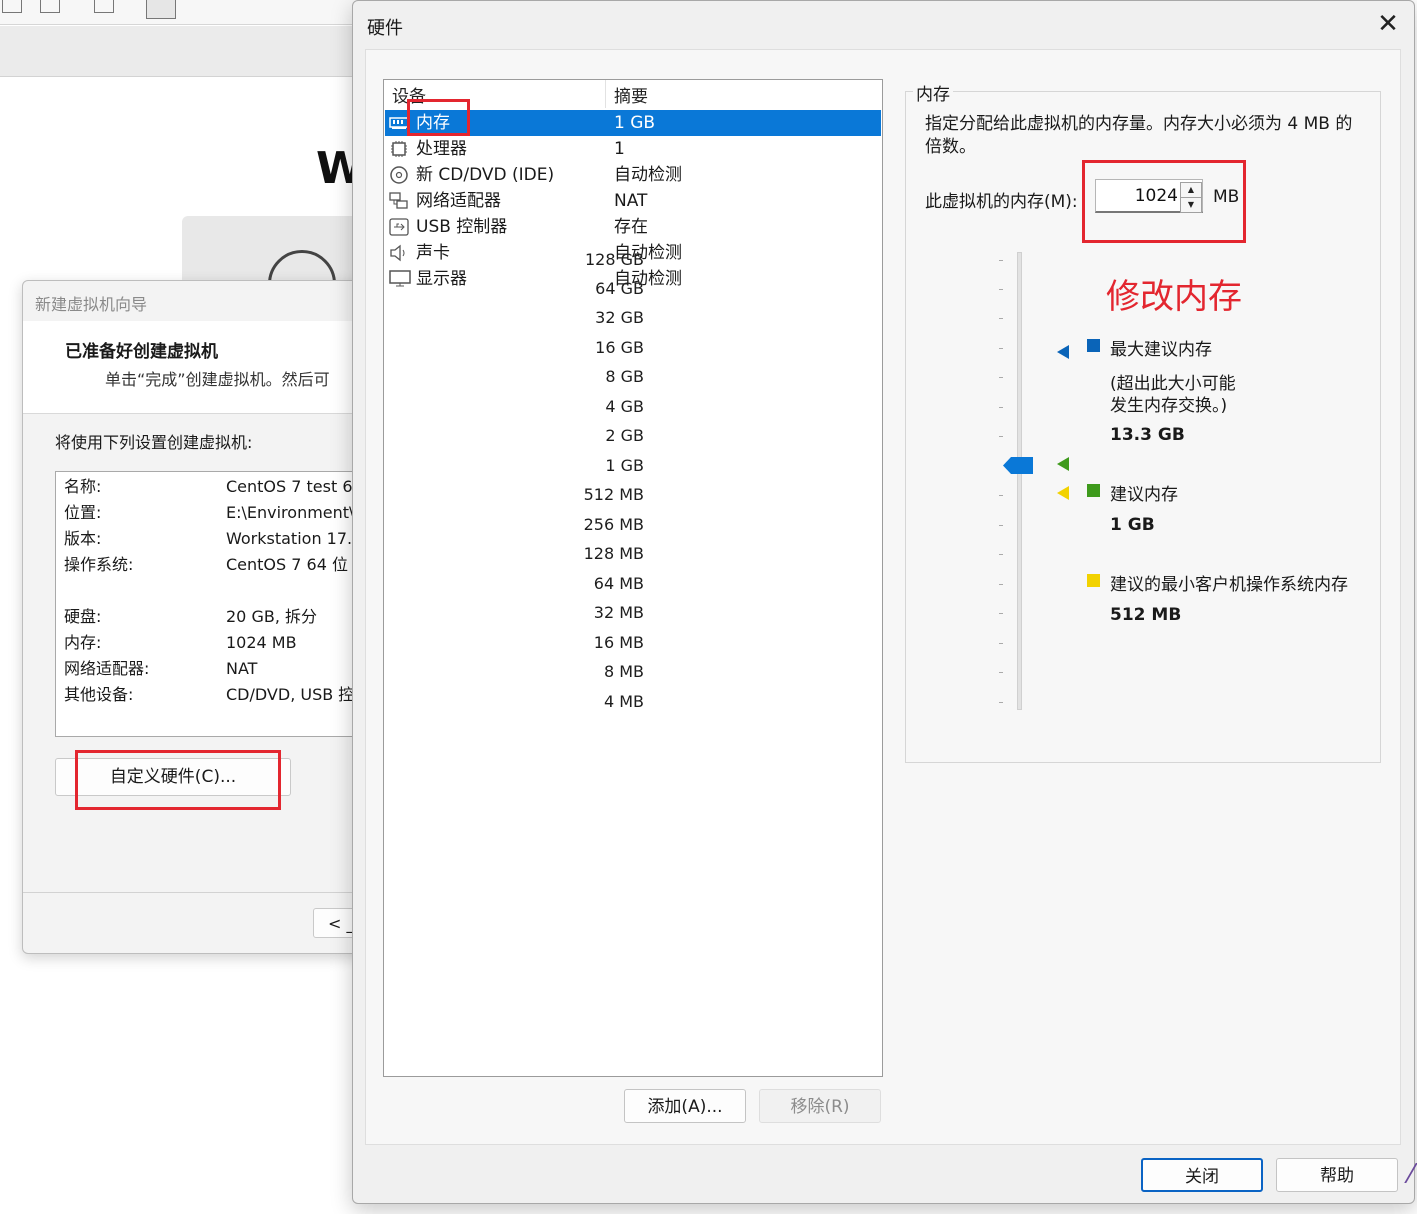 This screenshot has height=1214, width=1417. What do you see at coordinates (91, 304) in the screenshot?
I see `wizard-title: 新建虚拟机向导` at bounding box center [91, 304].